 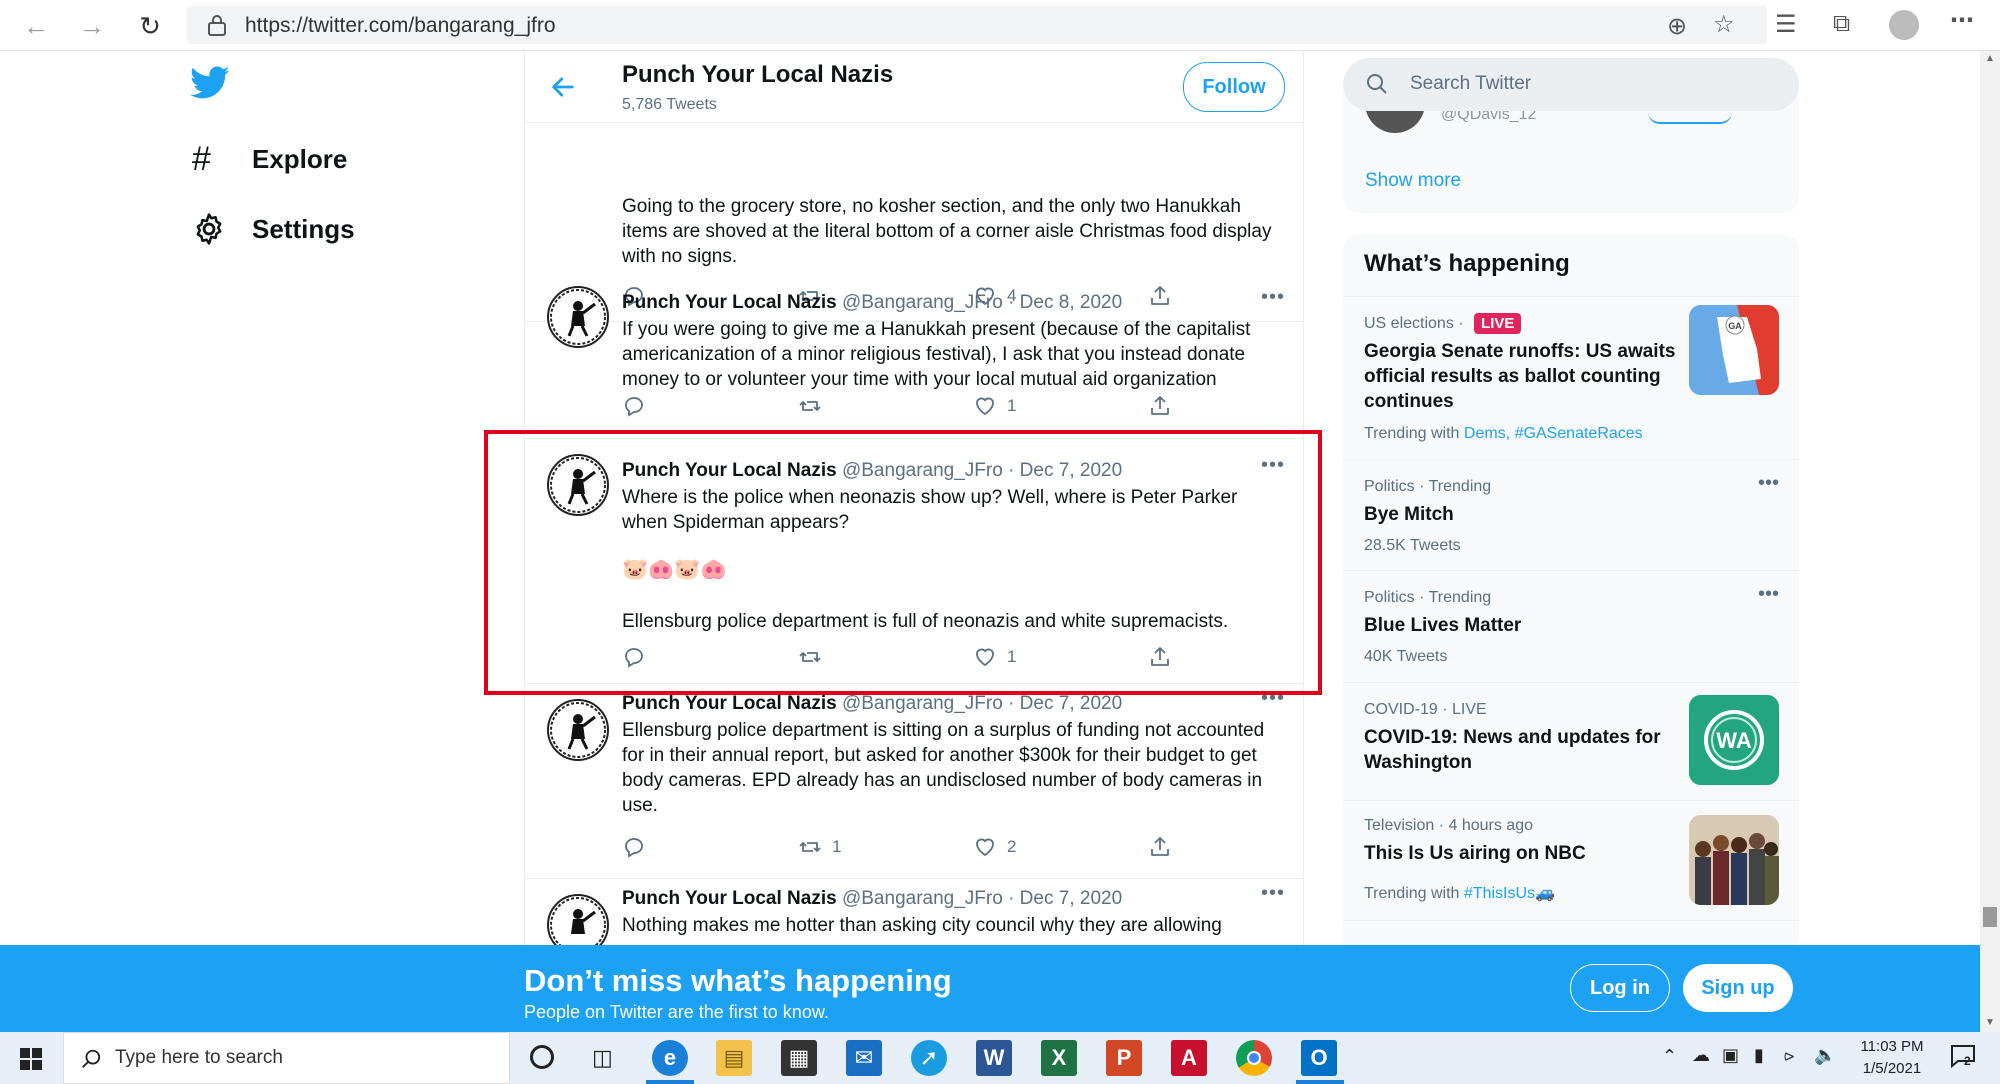 What do you see at coordinates (1677, 26) in the screenshot?
I see `add-site-icon: ⊕` at bounding box center [1677, 26].